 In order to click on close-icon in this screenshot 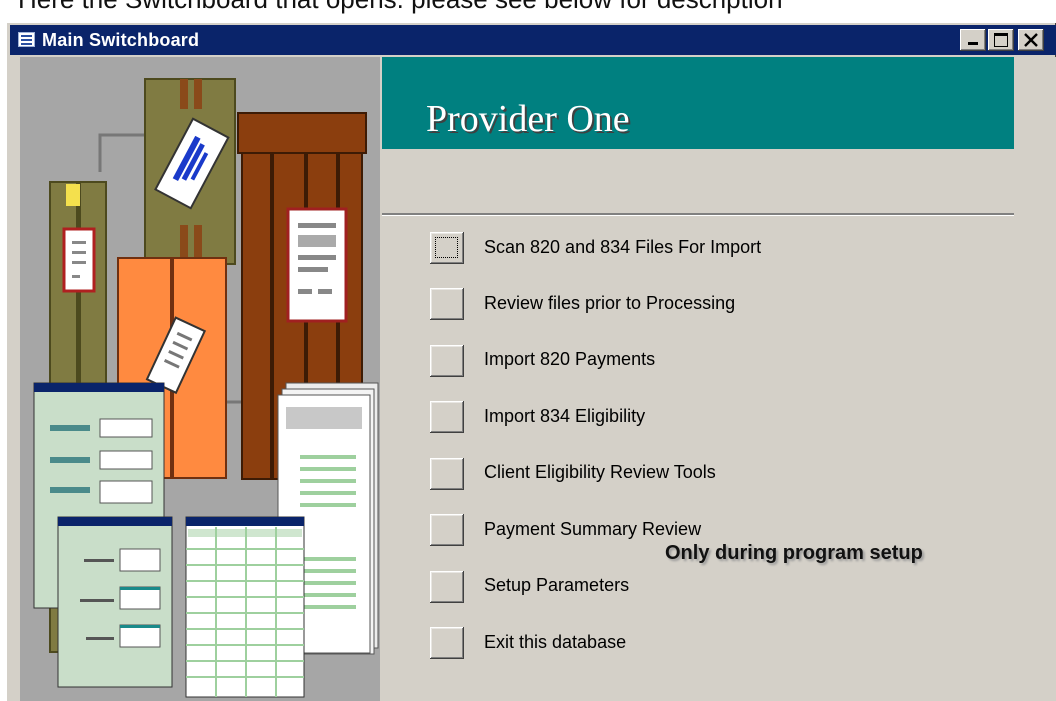, I will do `click(1031, 40)`.